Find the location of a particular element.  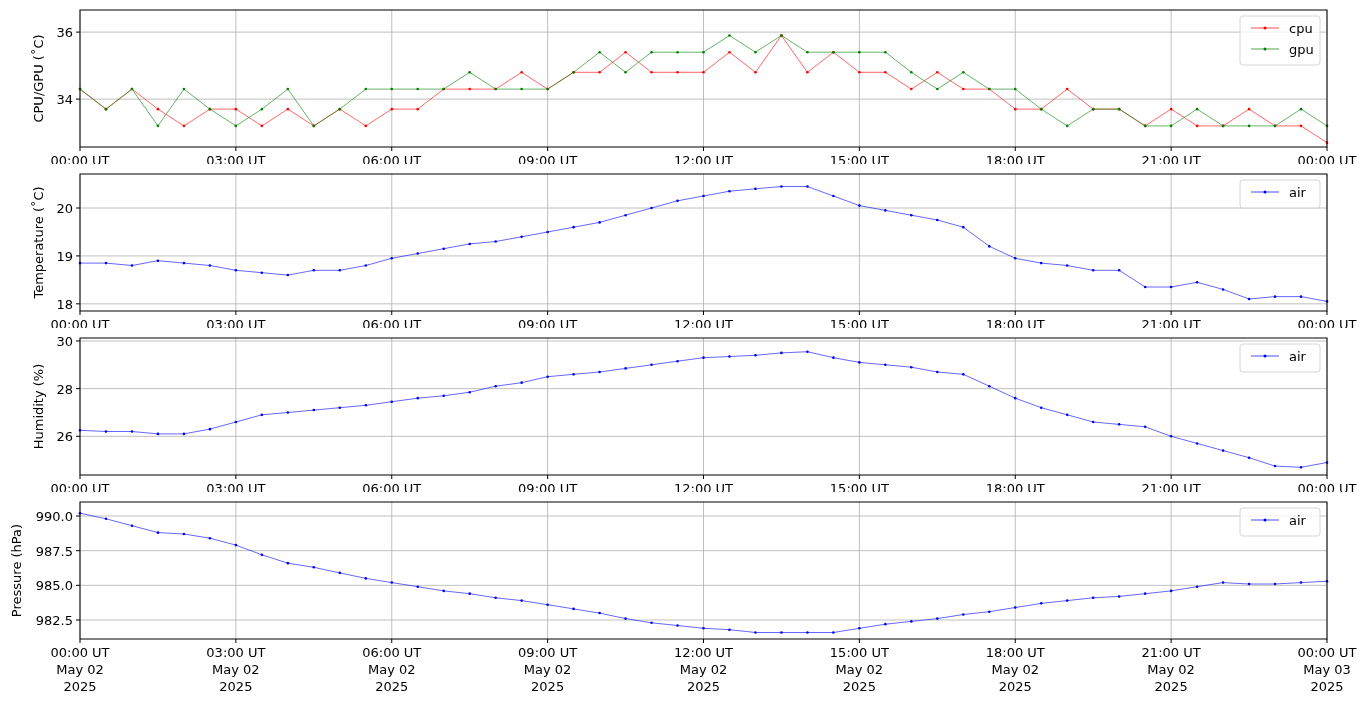

legend-label: gpu is located at coordinates (1301, 49).